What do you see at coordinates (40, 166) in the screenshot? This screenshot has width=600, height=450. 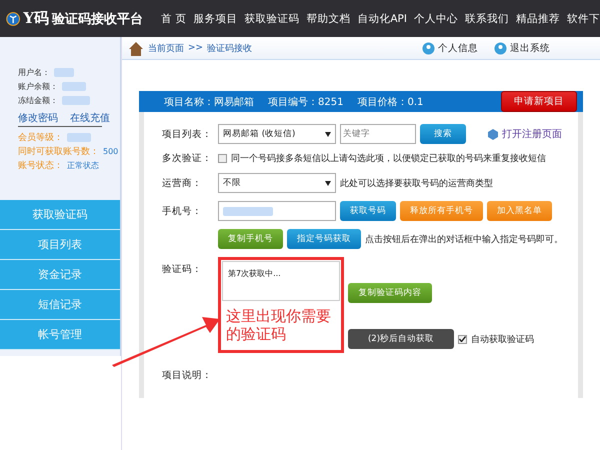 I see `status-label: 账号状态：` at bounding box center [40, 166].